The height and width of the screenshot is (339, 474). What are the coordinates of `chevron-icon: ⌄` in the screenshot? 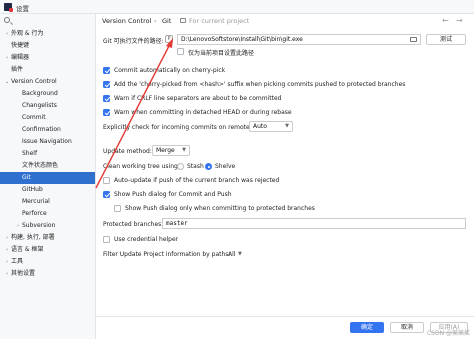 It's located at (7, 82).